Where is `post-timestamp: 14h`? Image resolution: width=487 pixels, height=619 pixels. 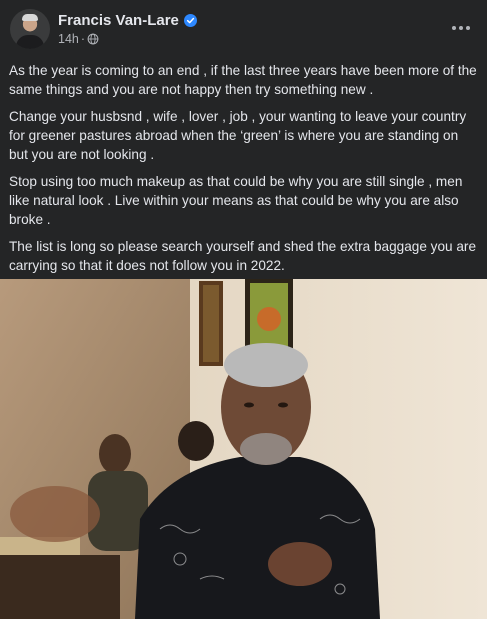 post-timestamp: 14h is located at coordinates (68, 39).